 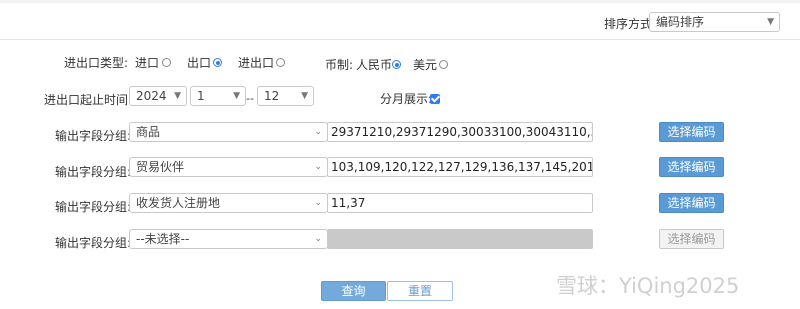 What do you see at coordinates (88, 100) in the screenshot?
I see `time-range-label: 进出口起止时间:` at bounding box center [88, 100].